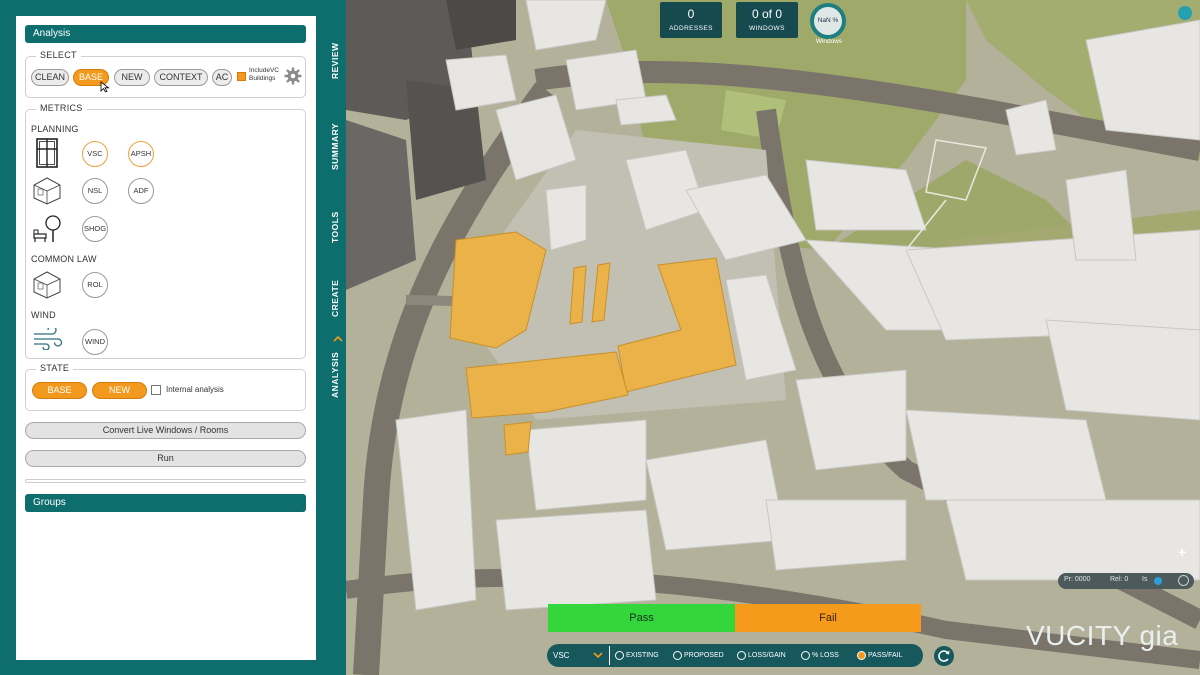 This screenshot has height=675, width=1200. I want to click on rol-metric: ROL, so click(95, 285).